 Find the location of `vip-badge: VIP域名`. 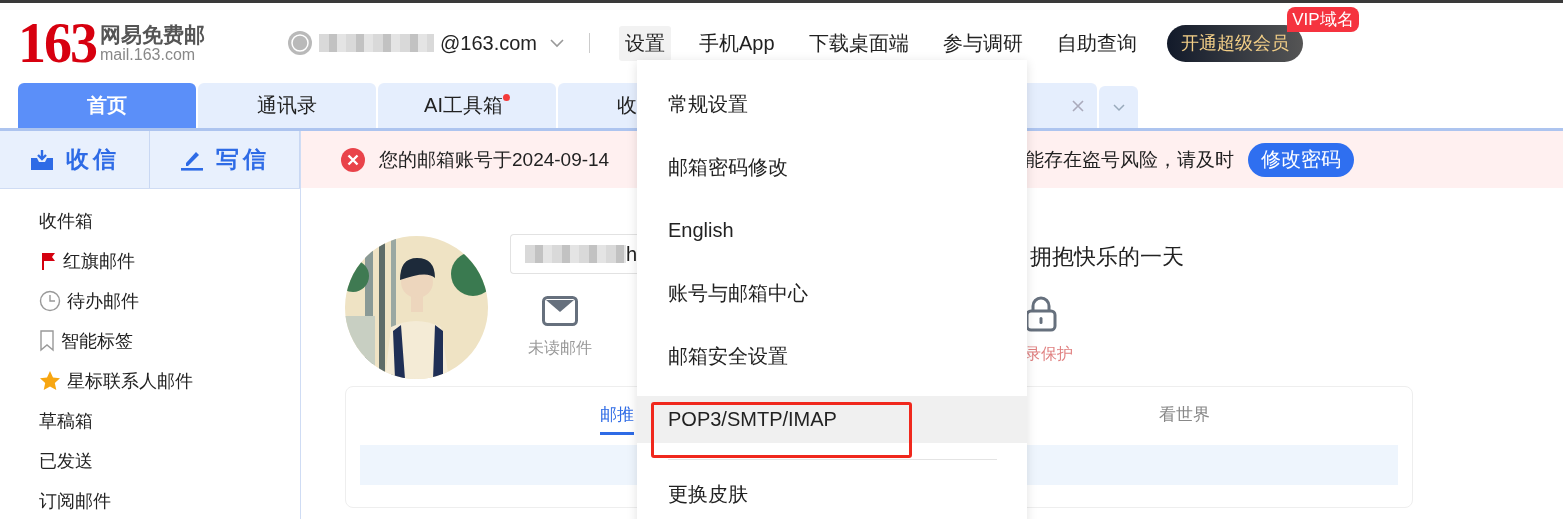

vip-badge: VIP域名 is located at coordinates (1323, 19).